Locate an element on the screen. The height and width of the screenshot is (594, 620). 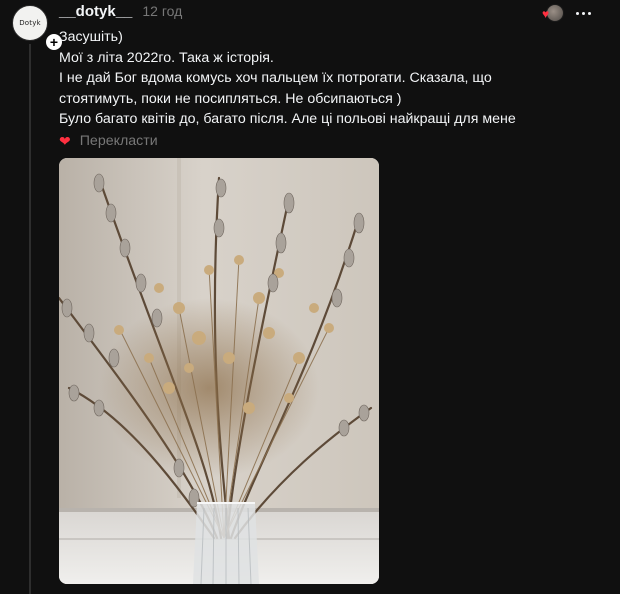
username-link: __dotyk__ is located at coordinates (95, 11).